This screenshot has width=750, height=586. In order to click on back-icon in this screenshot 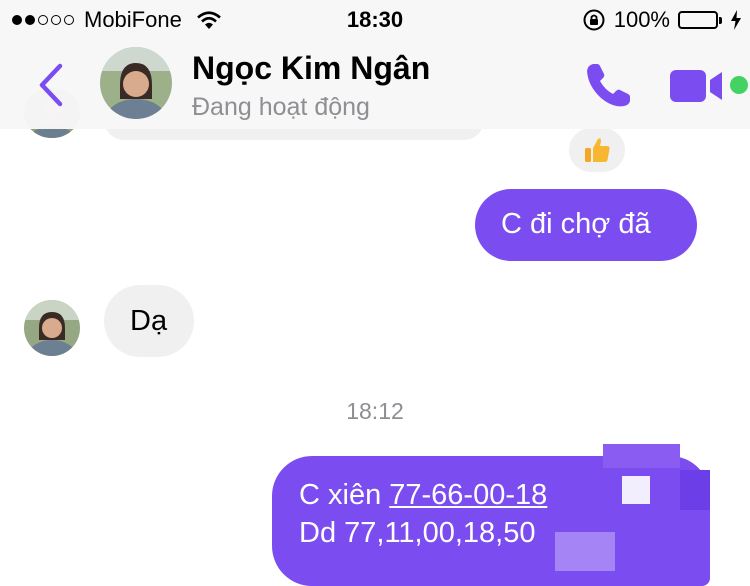, I will do `click(50, 85)`.